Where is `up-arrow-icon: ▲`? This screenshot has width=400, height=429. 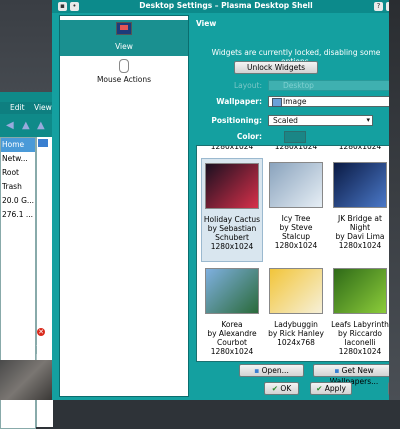
up-arrow-icon: ▲ is located at coordinates (41, 125).